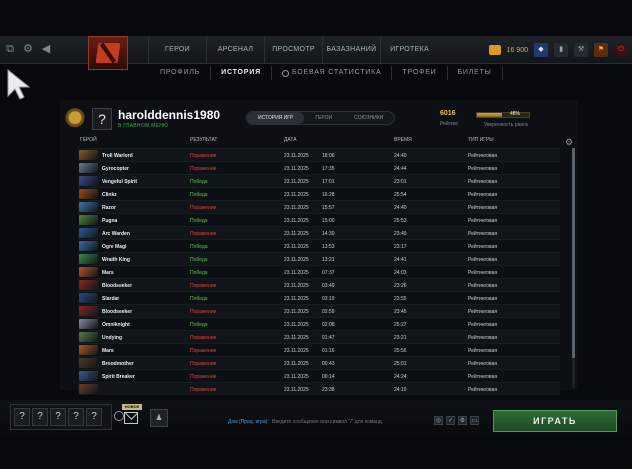 The width and height of the screenshot is (632, 469). I want to click on hero-name: Arc Warden, so click(116, 234).